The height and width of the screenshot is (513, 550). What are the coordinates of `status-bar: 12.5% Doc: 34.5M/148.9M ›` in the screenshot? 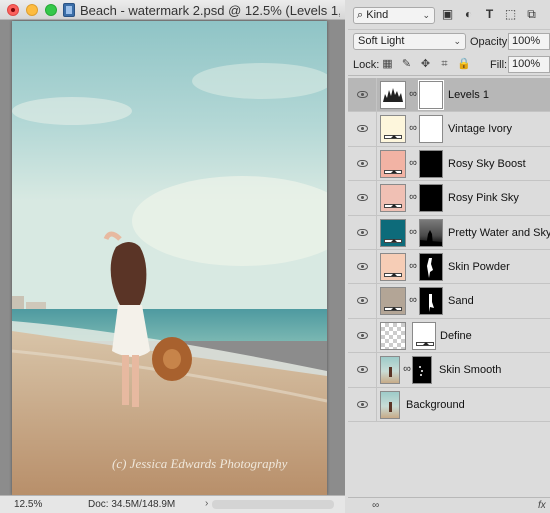 It's located at (172, 504).